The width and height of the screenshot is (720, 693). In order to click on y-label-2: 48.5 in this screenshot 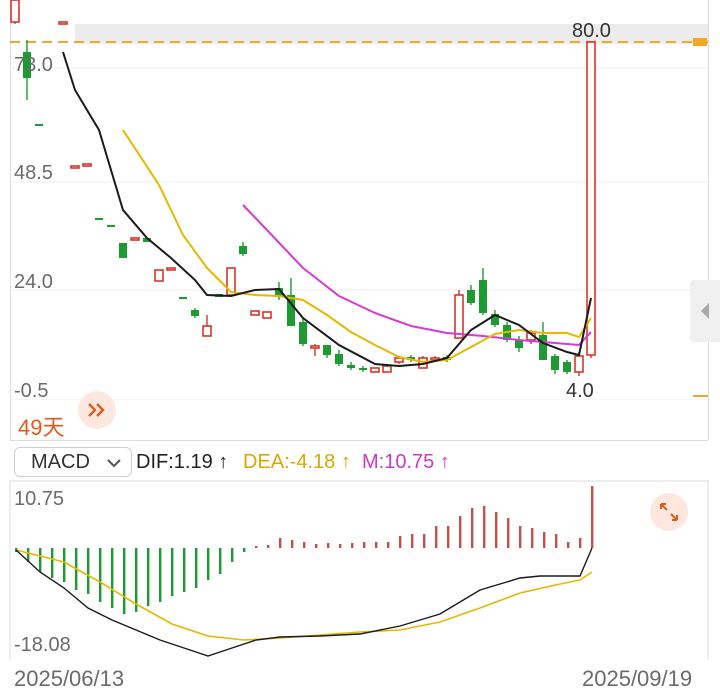, I will do `click(33, 173)`.